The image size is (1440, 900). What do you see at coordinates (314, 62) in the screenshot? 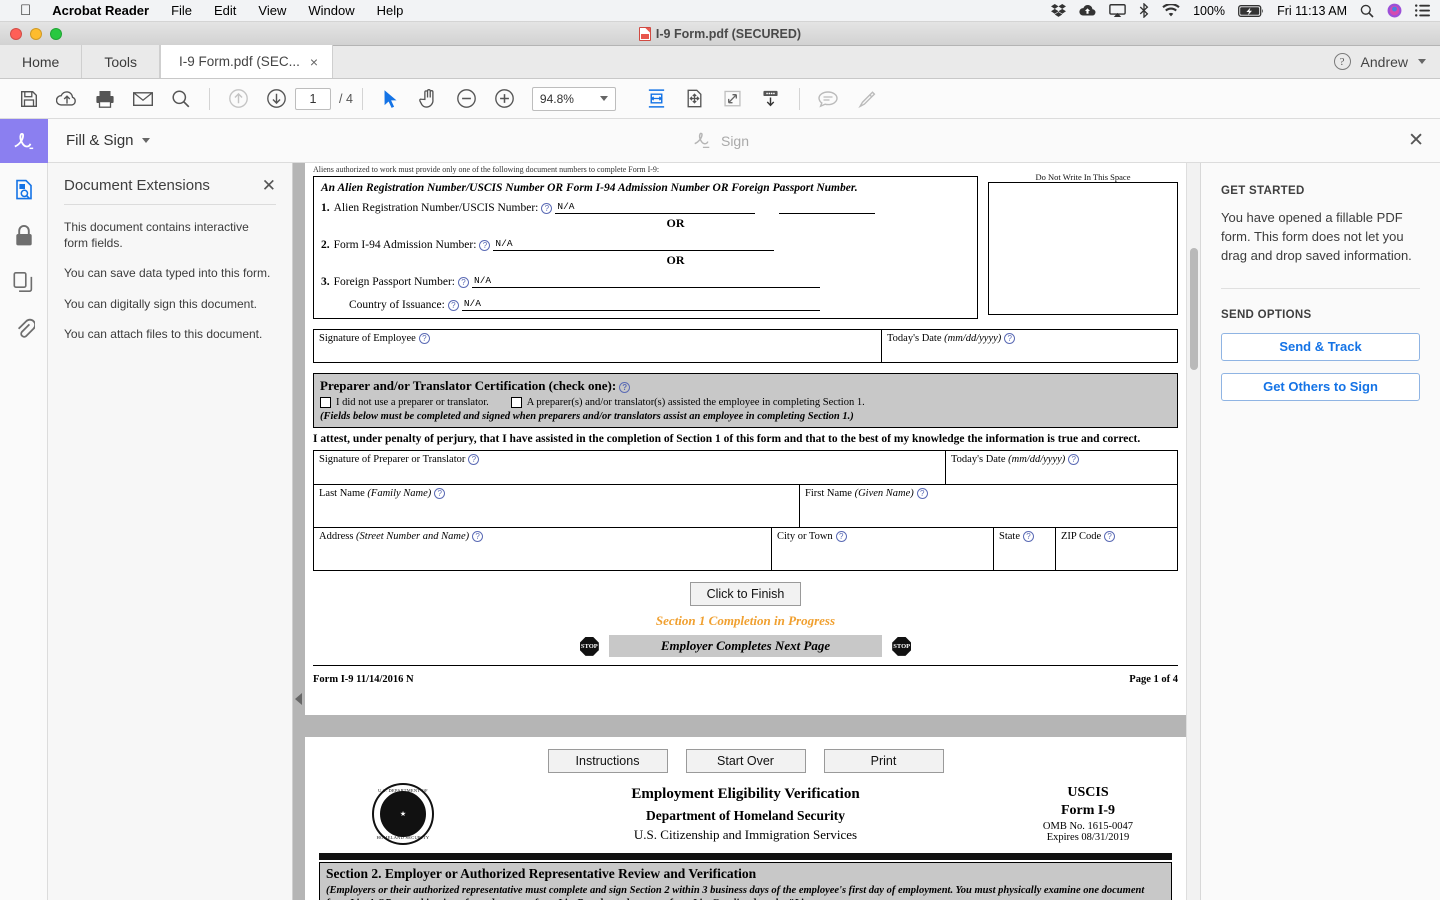
I see `tab-close-icon: ×` at bounding box center [314, 62].